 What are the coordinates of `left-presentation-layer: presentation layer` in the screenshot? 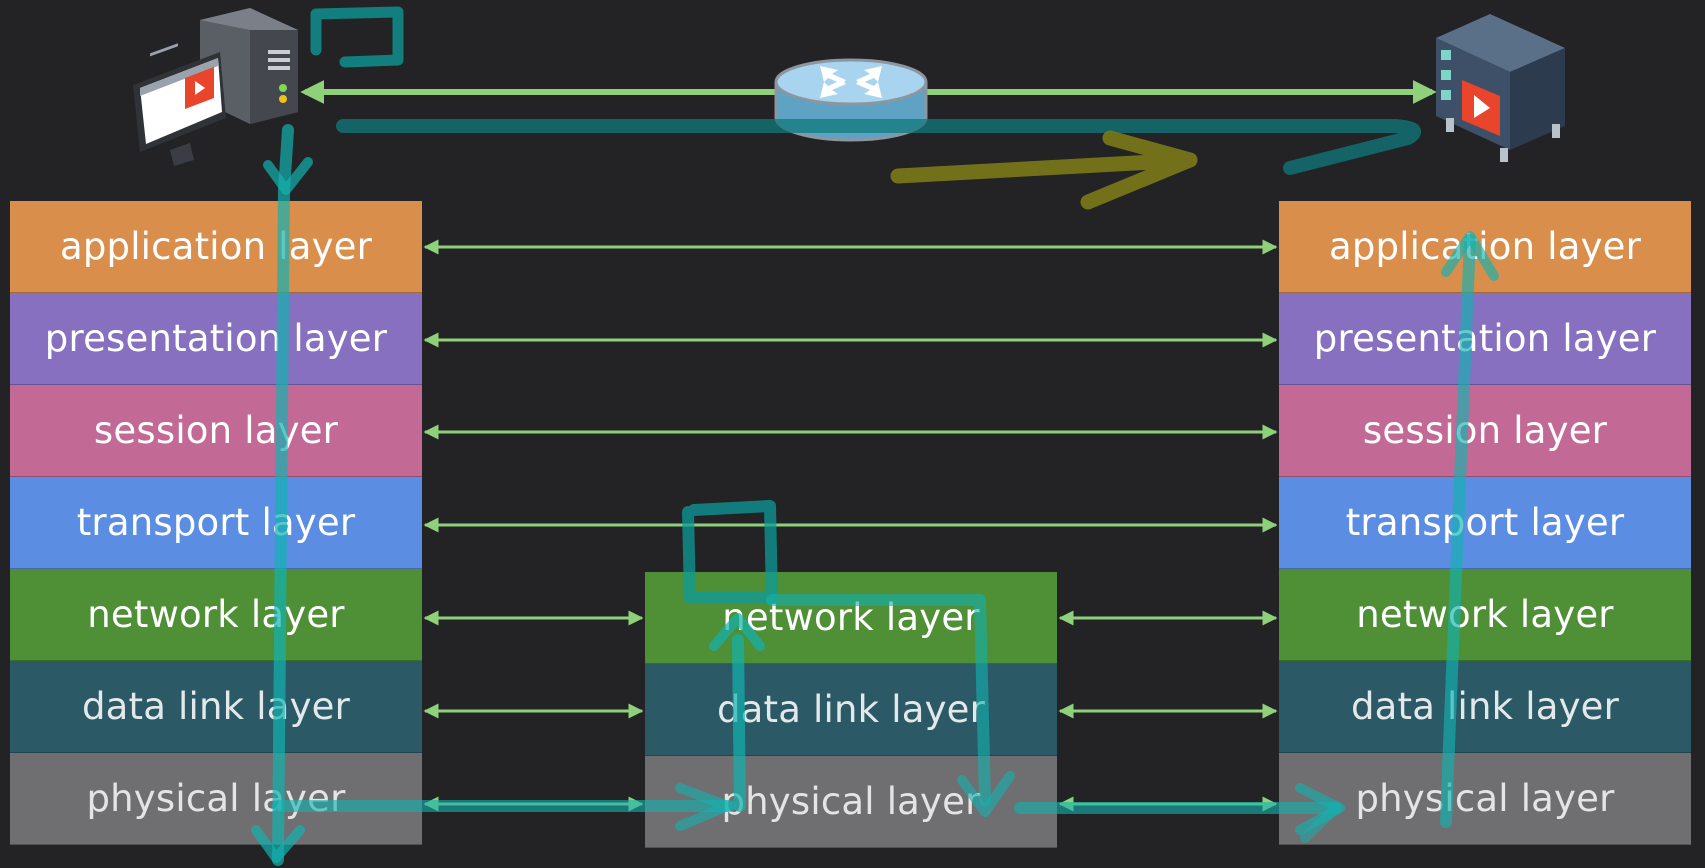 It's located at (216, 339).